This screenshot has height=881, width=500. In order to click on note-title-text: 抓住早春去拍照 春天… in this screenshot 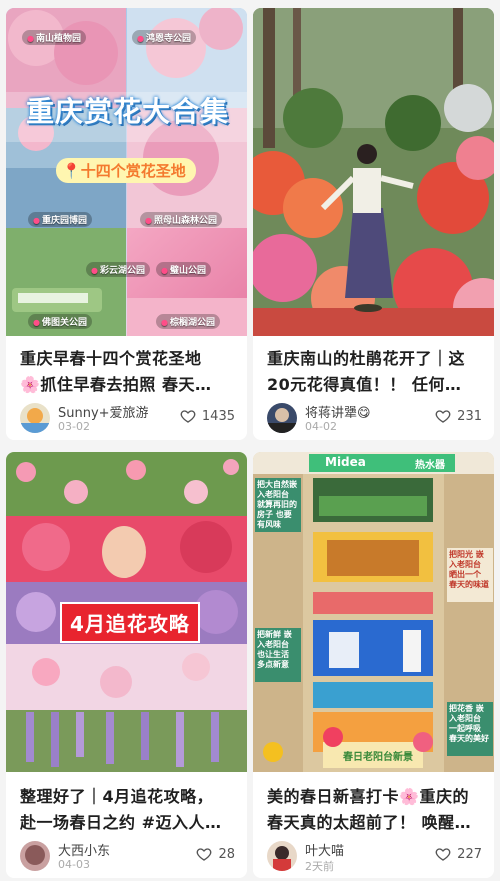, I will do `click(126, 384)`.